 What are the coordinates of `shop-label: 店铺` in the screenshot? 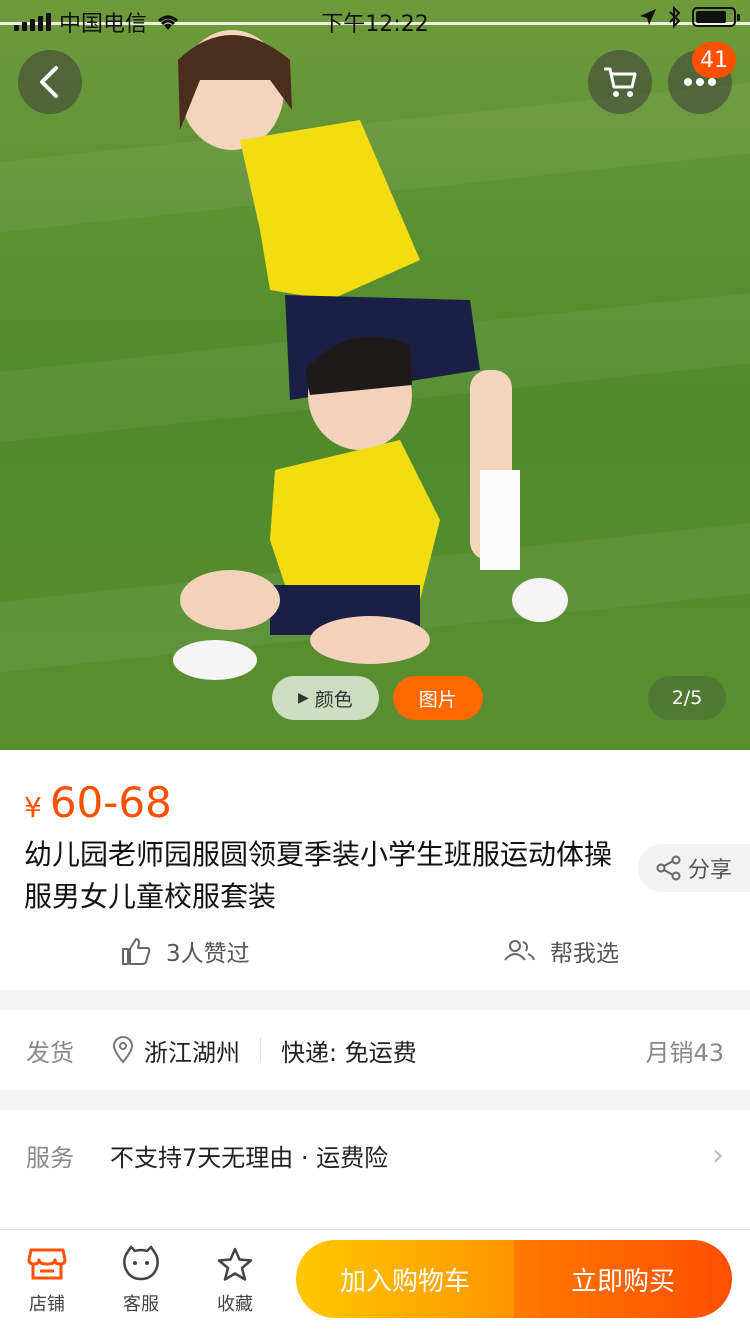 It's located at (47, 1304).